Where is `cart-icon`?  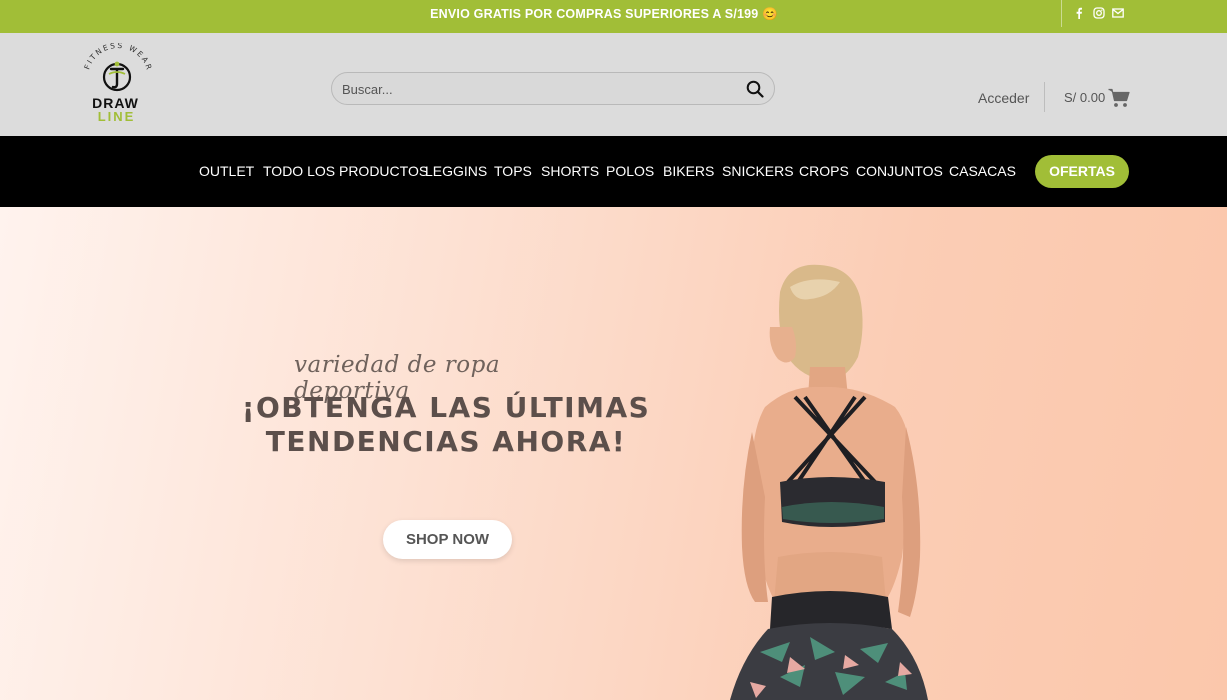 cart-icon is located at coordinates (1119, 98).